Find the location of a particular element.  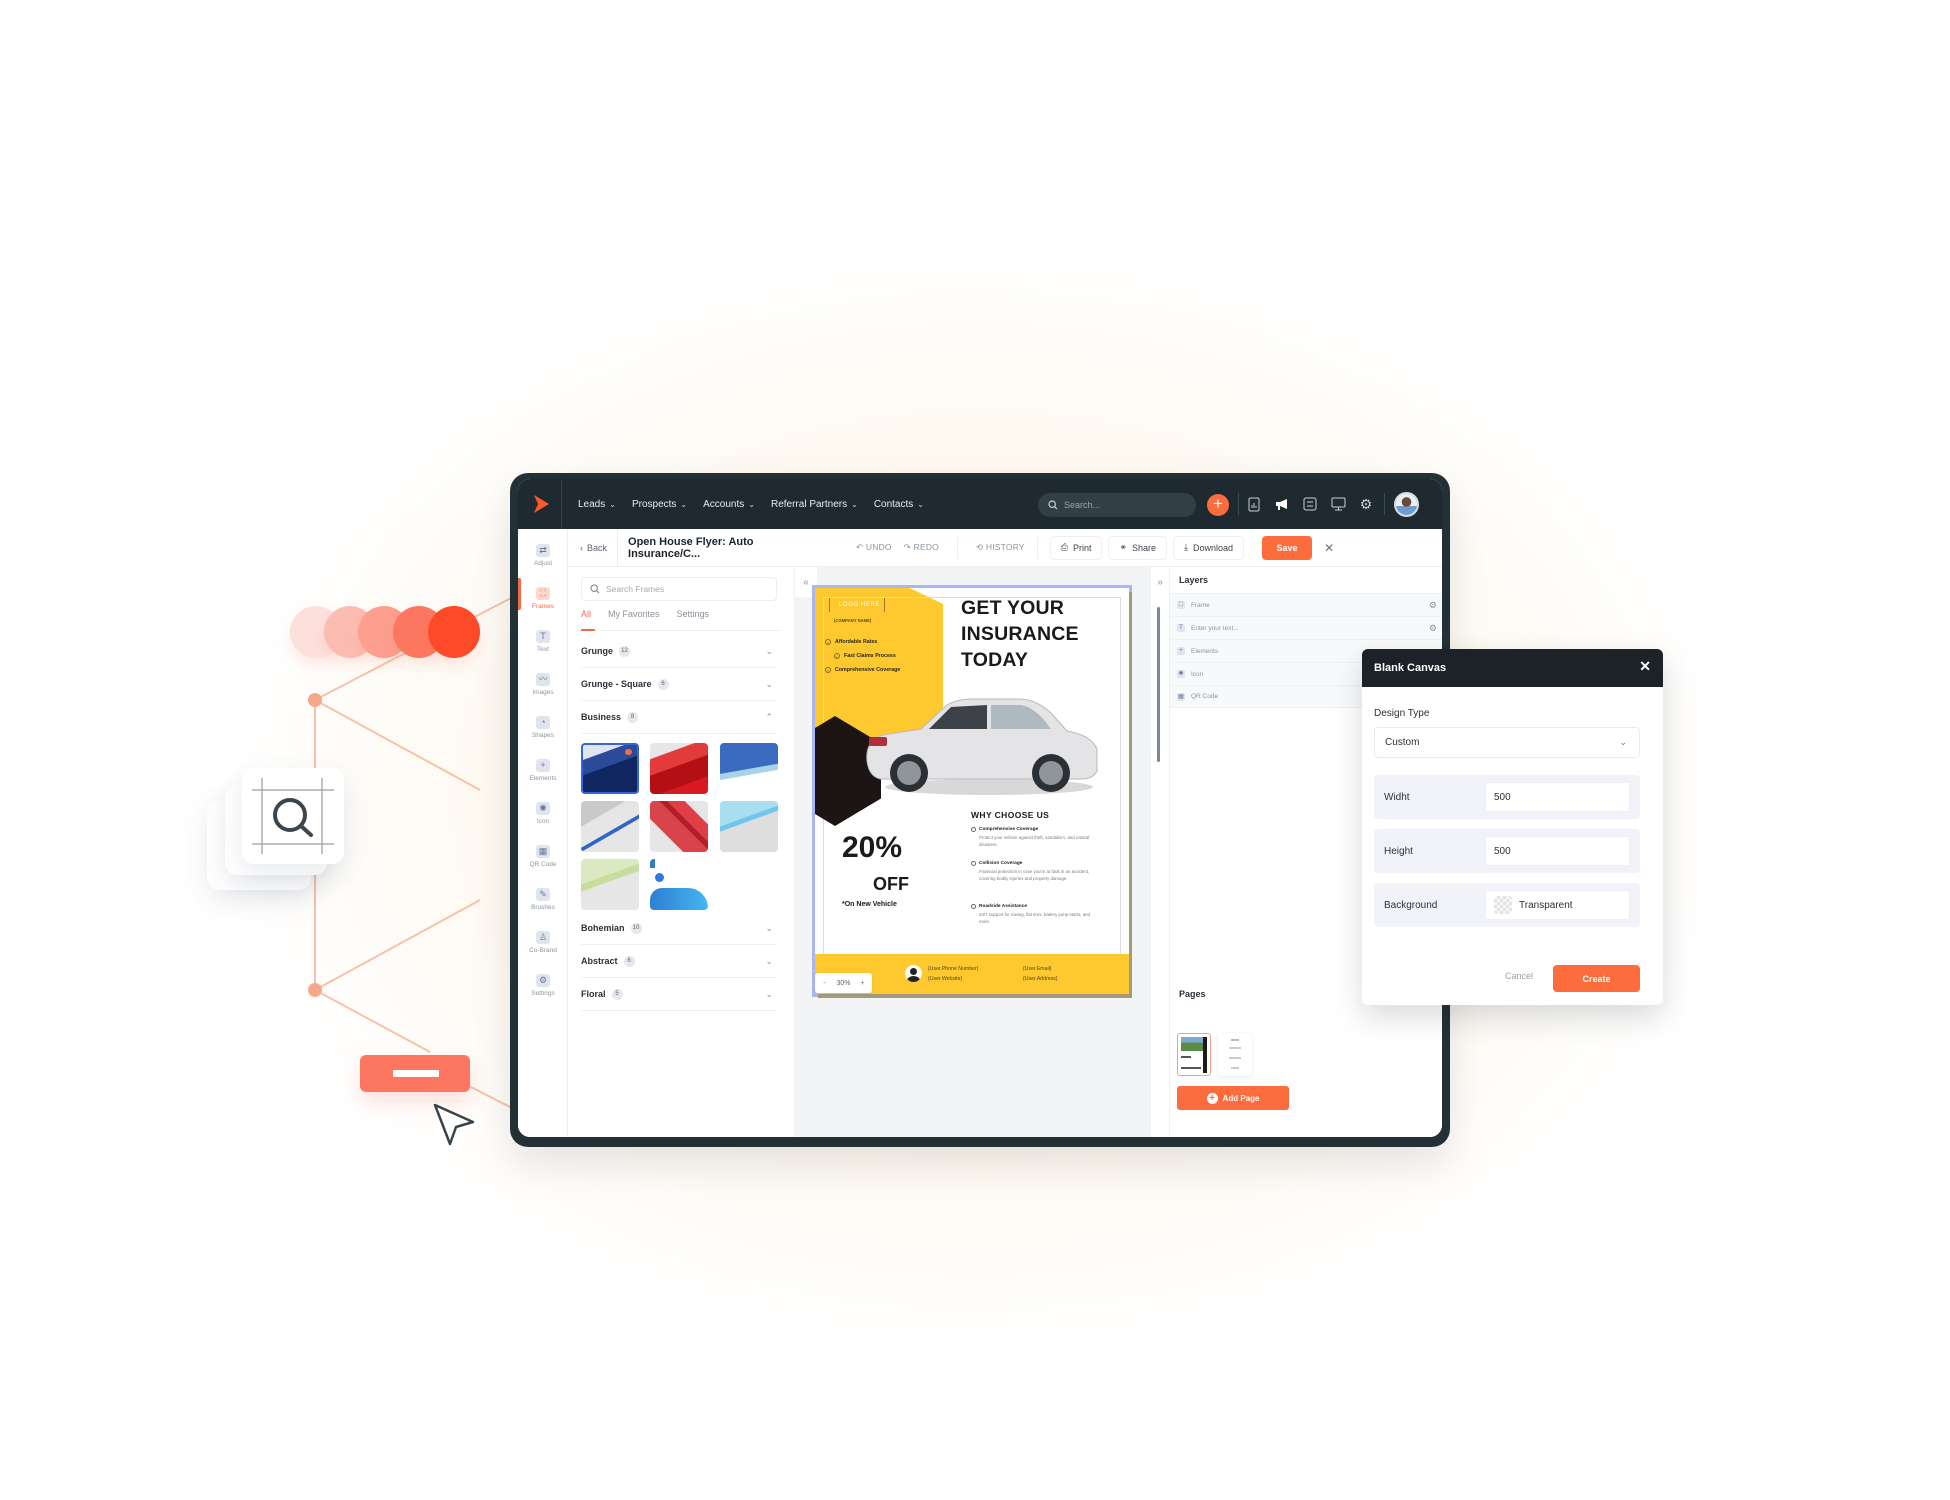

rail-qr-code: ▦ QR Code is located at coordinates (543, 856).